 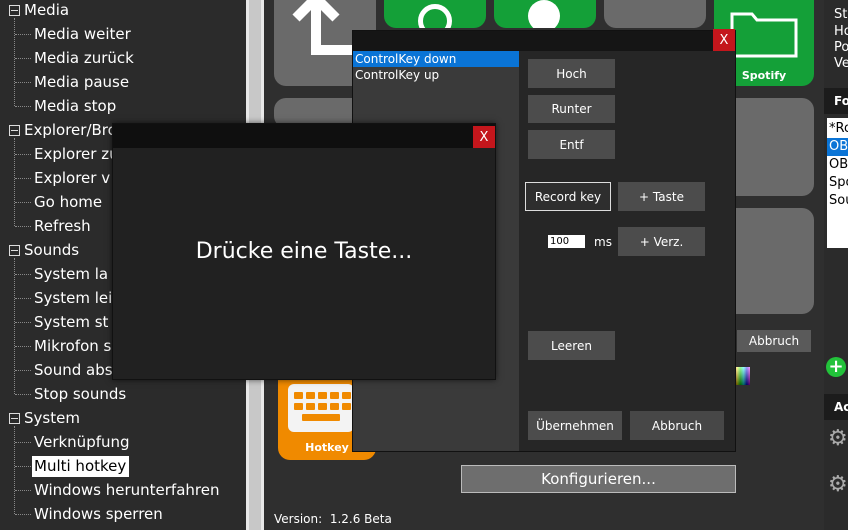 I want to click on tree-item-label: Windows sperren, so click(x=98, y=513).